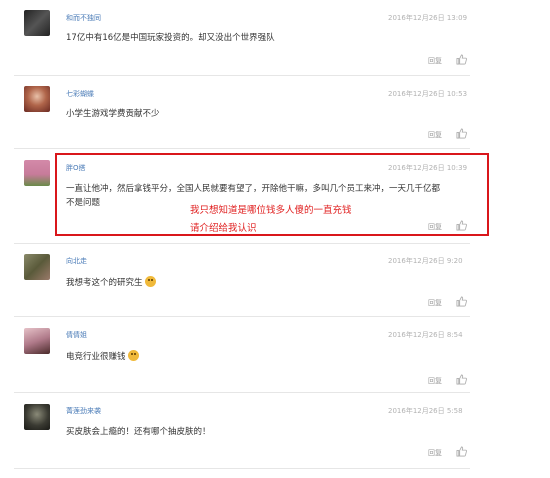 The image size is (550, 478). What do you see at coordinates (266, 357) in the screenshot?
I see `comment-text: 电竞行业很赚钱` at bounding box center [266, 357].